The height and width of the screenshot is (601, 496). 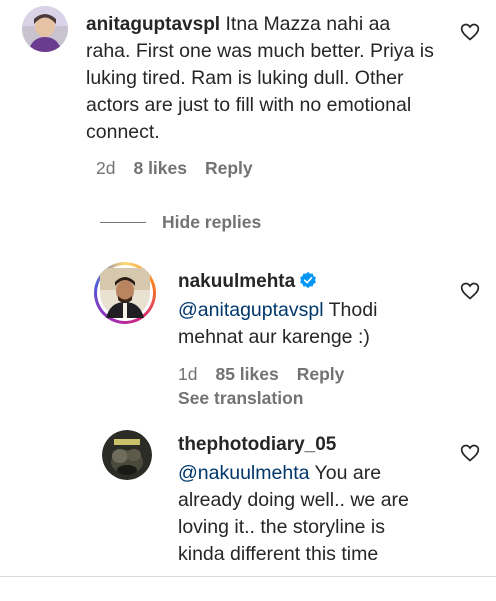 I want to click on reply-username: thephotodiary_05, so click(x=257, y=444).